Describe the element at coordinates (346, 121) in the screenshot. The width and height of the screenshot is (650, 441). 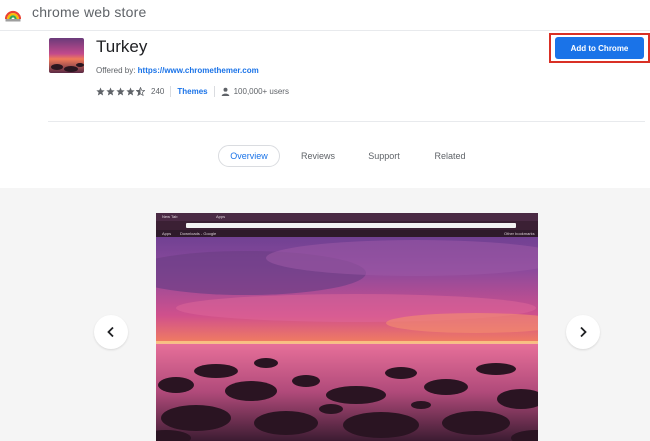
I see `header-divider` at that location.